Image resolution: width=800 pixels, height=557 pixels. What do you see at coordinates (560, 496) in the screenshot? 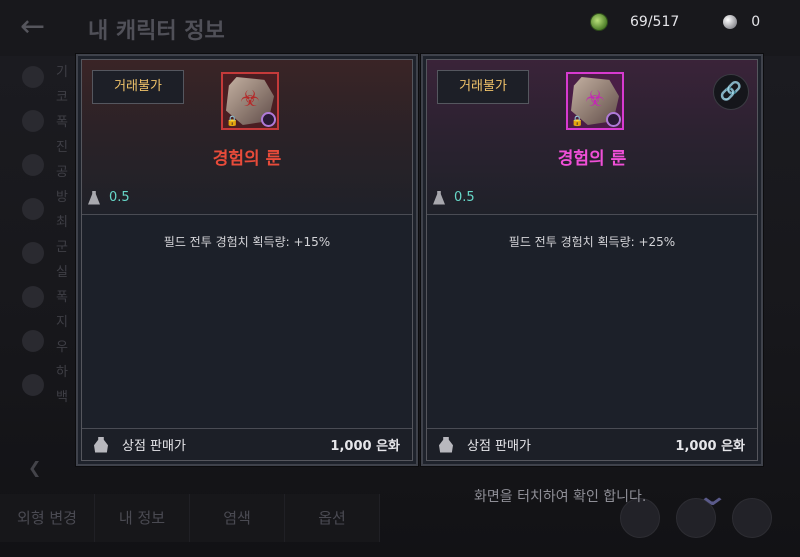
I see `touch-hint: 화면을 터치하여 확인 합니다.` at bounding box center [560, 496].